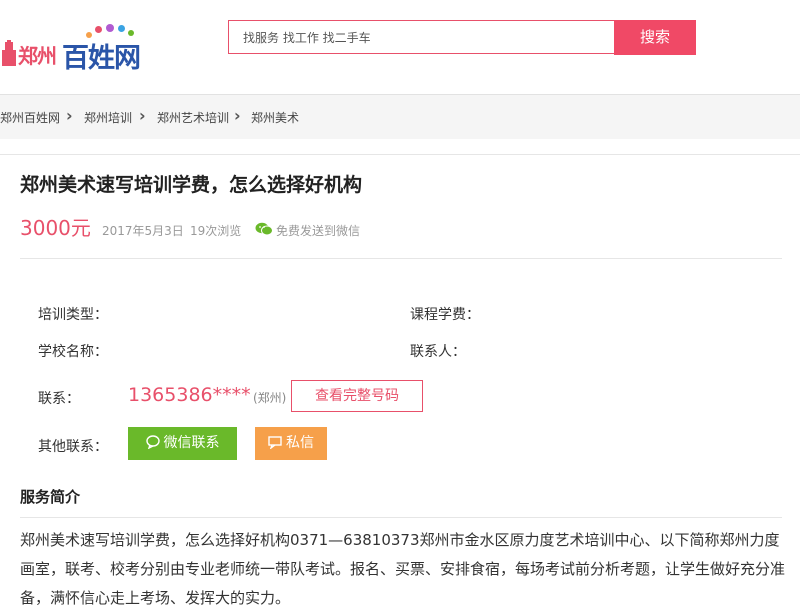 The image size is (800, 616). I want to click on search-input, so click(423, 38).